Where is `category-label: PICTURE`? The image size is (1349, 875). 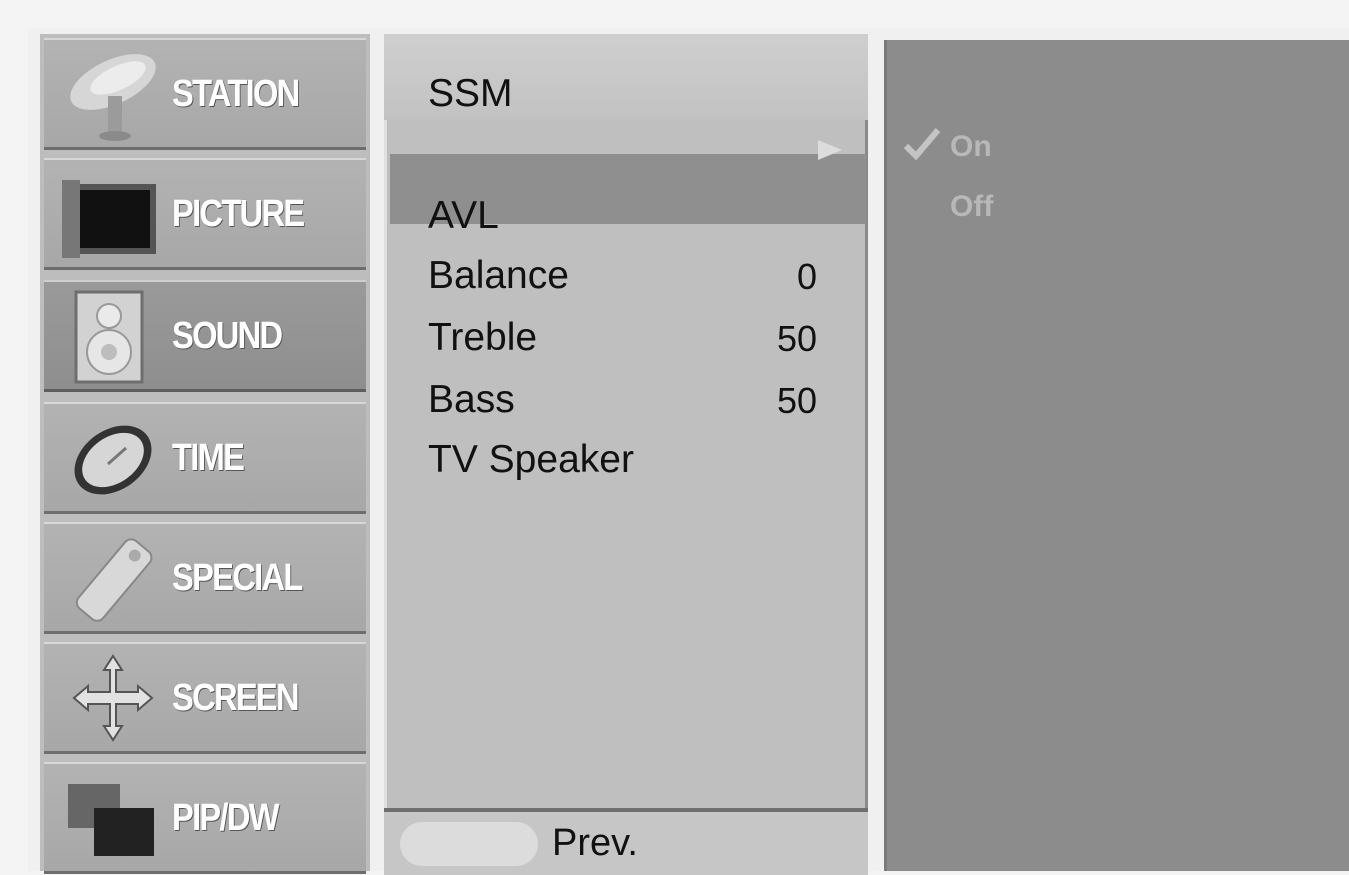 category-label: PICTURE is located at coordinates (238, 213).